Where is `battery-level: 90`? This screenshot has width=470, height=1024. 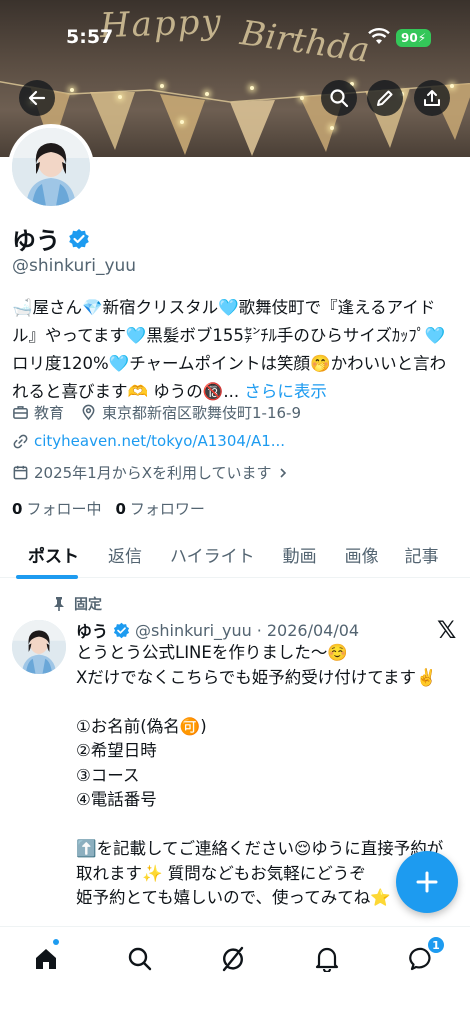
battery-level: 90 is located at coordinates (409, 38).